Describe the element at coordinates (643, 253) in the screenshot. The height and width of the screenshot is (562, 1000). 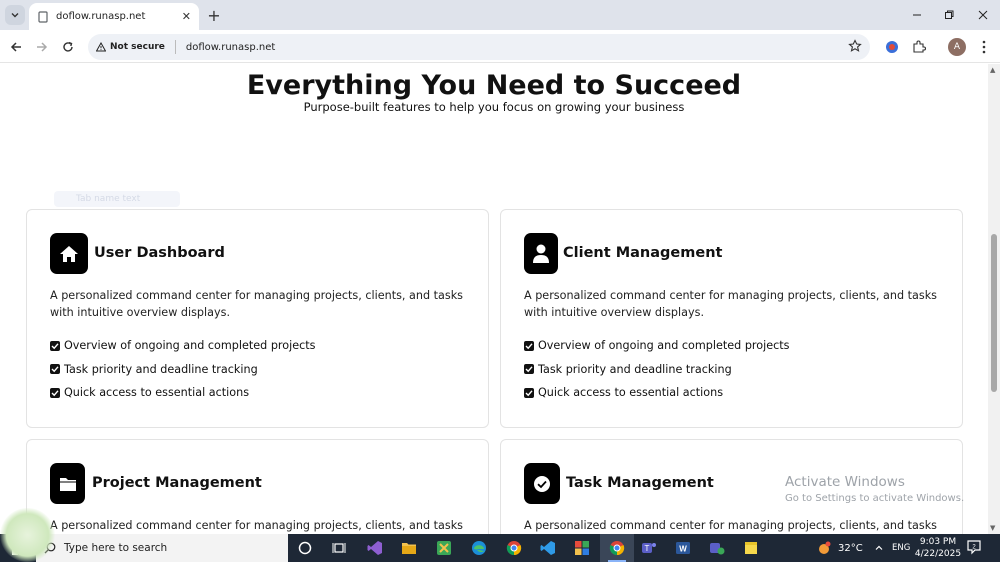
I see `card-title: Client Management` at that location.